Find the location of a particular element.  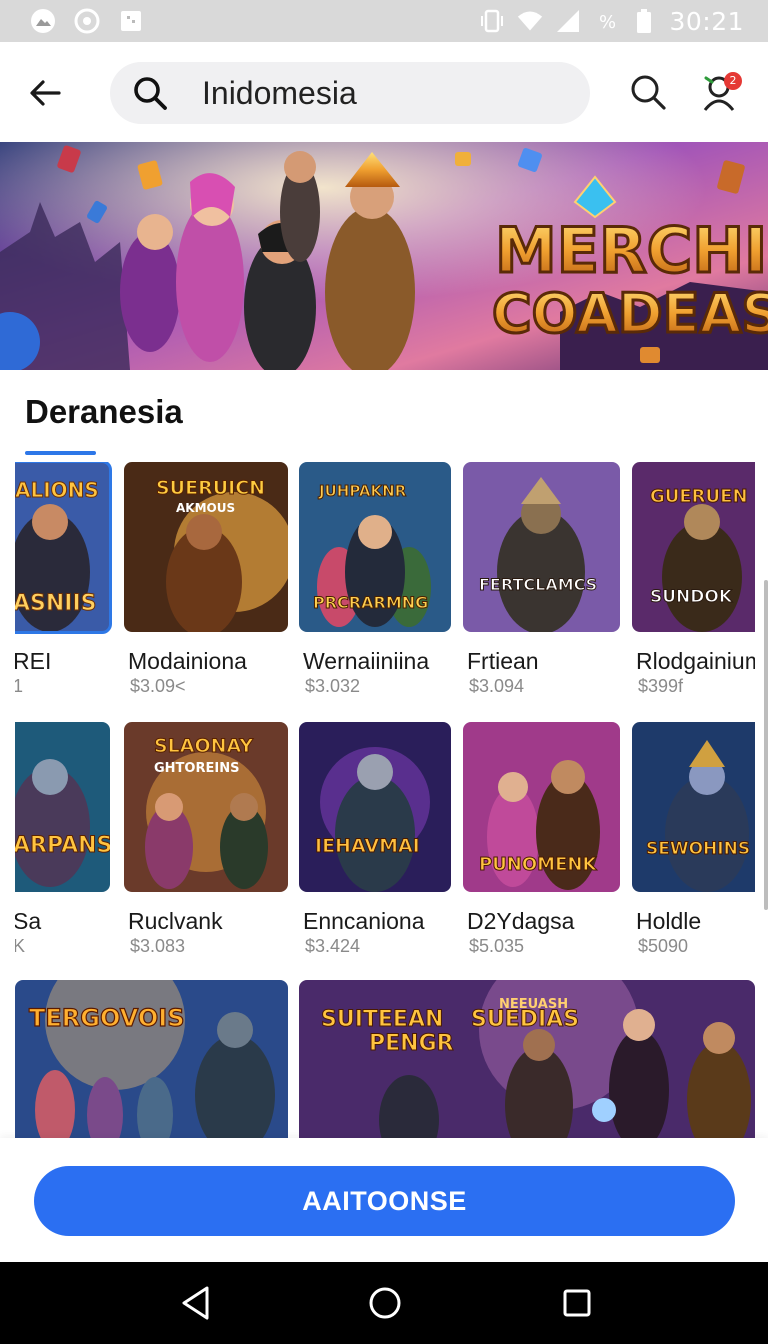

sync-icon is located at coordinates (87, 21).